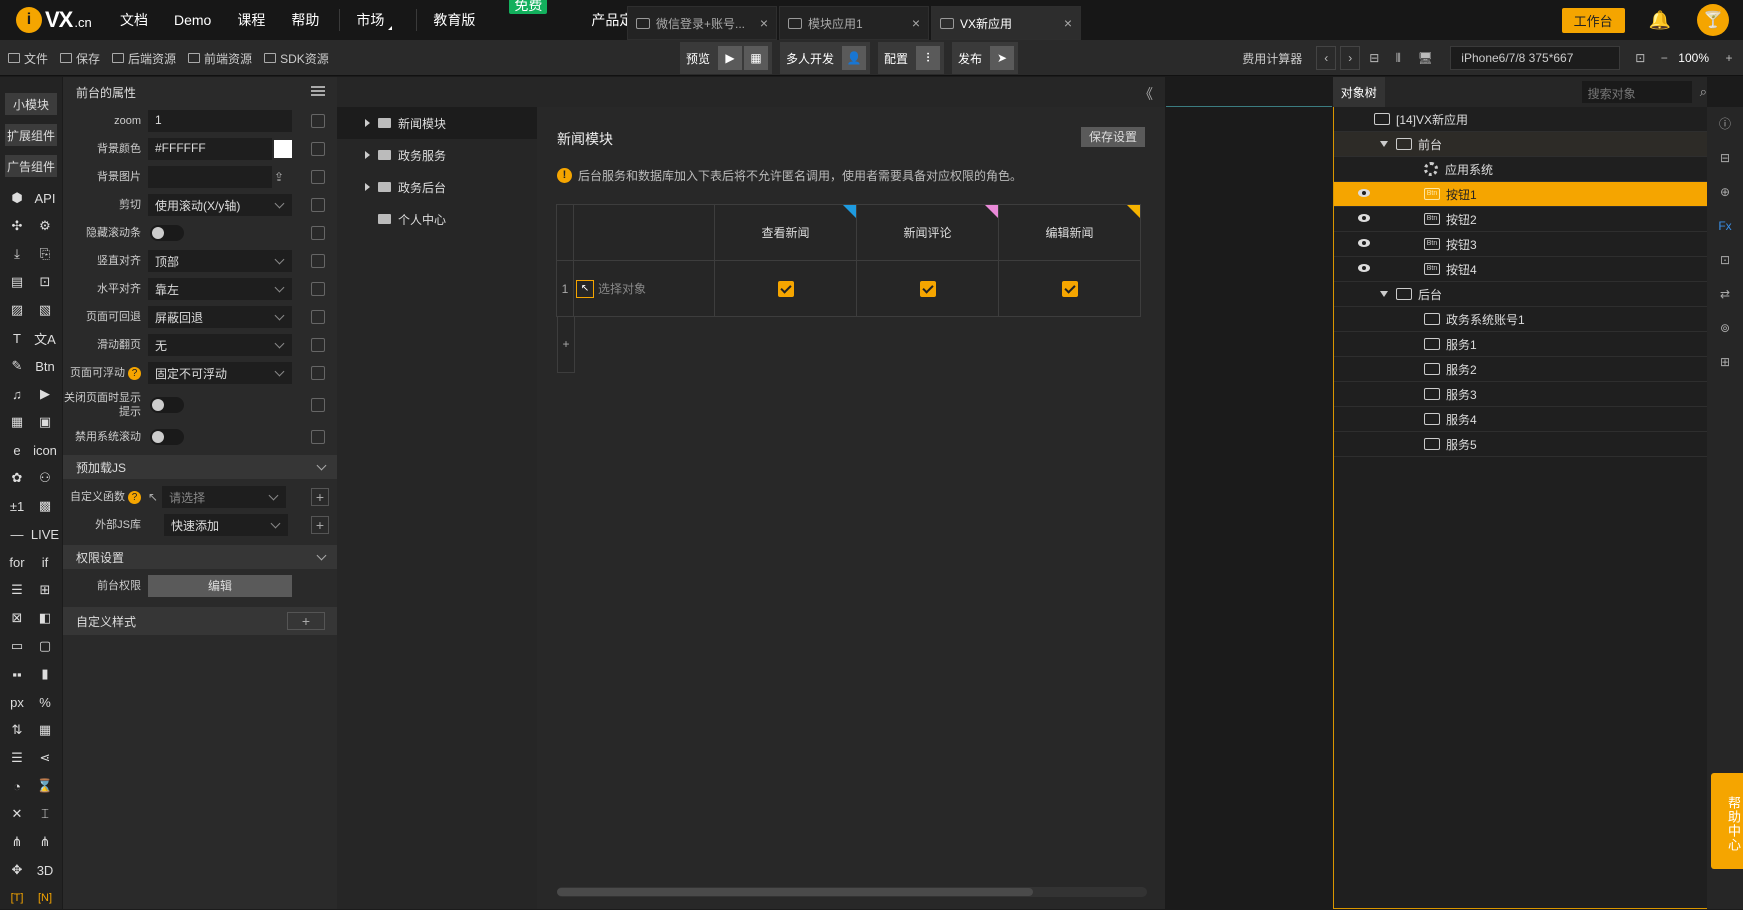 The height and width of the screenshot is (910, 1743). I want to click on prop-value: 1, so click(220, 121).